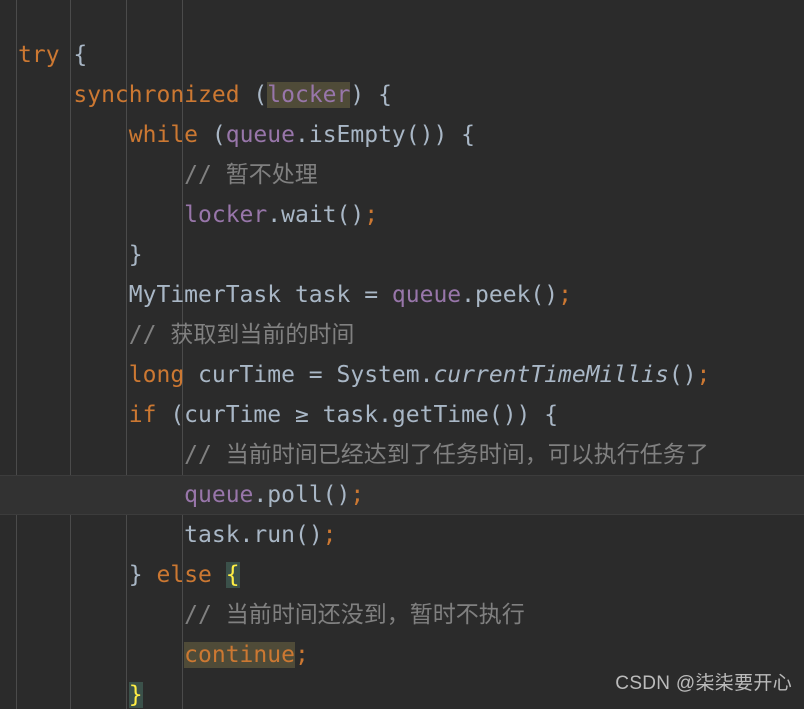 The image size is (804, 709). Describe the element at coordinates (239, 655) in the screenshot. I see `token-highlighted: continue` at that location.